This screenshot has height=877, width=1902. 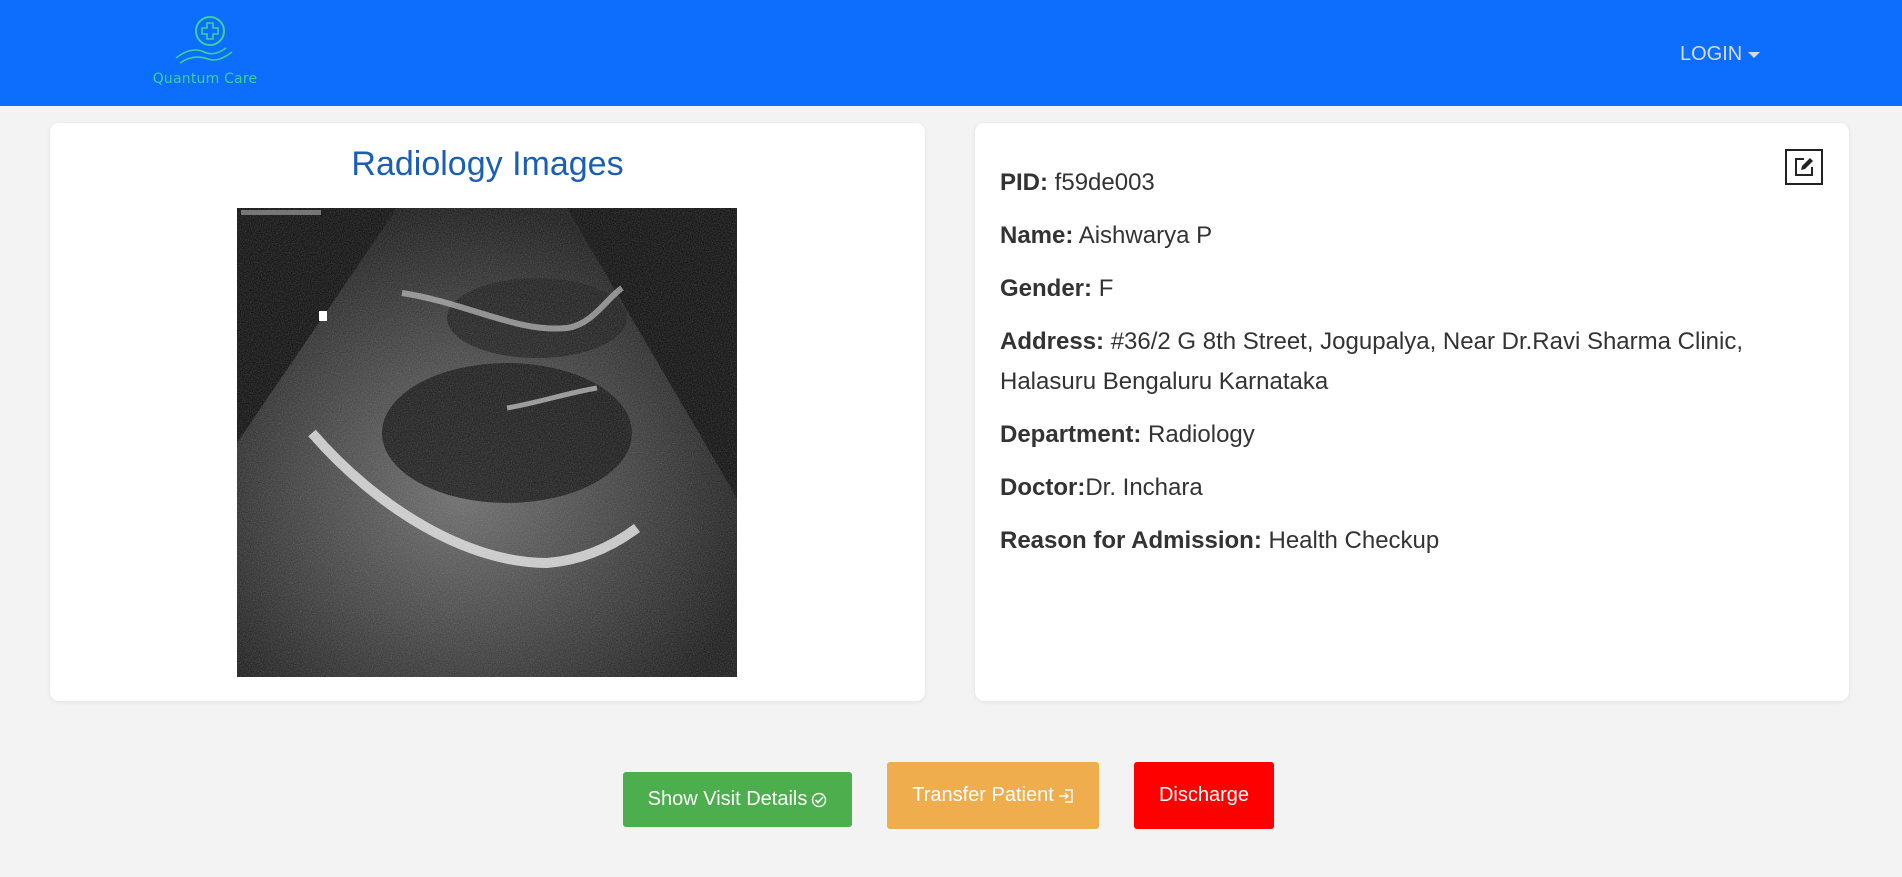 I want to click on reason-row: Reason for Admission: Health Checkup, so click(x=1410, y=541).